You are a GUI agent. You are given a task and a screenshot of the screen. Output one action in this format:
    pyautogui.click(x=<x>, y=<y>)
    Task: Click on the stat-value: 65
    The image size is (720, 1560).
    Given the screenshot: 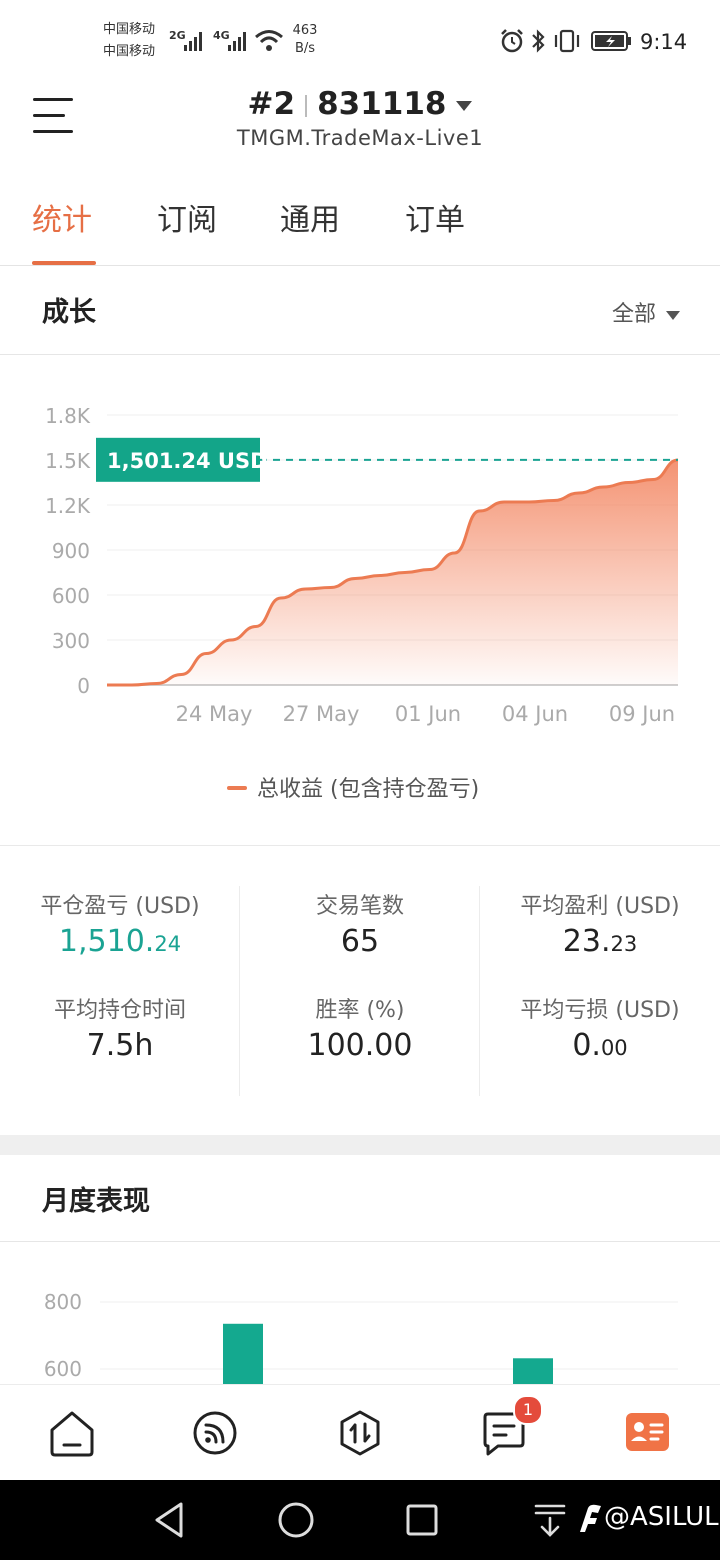 What is the action you would take?
    pyautogui.click(x=360, y=941)
    